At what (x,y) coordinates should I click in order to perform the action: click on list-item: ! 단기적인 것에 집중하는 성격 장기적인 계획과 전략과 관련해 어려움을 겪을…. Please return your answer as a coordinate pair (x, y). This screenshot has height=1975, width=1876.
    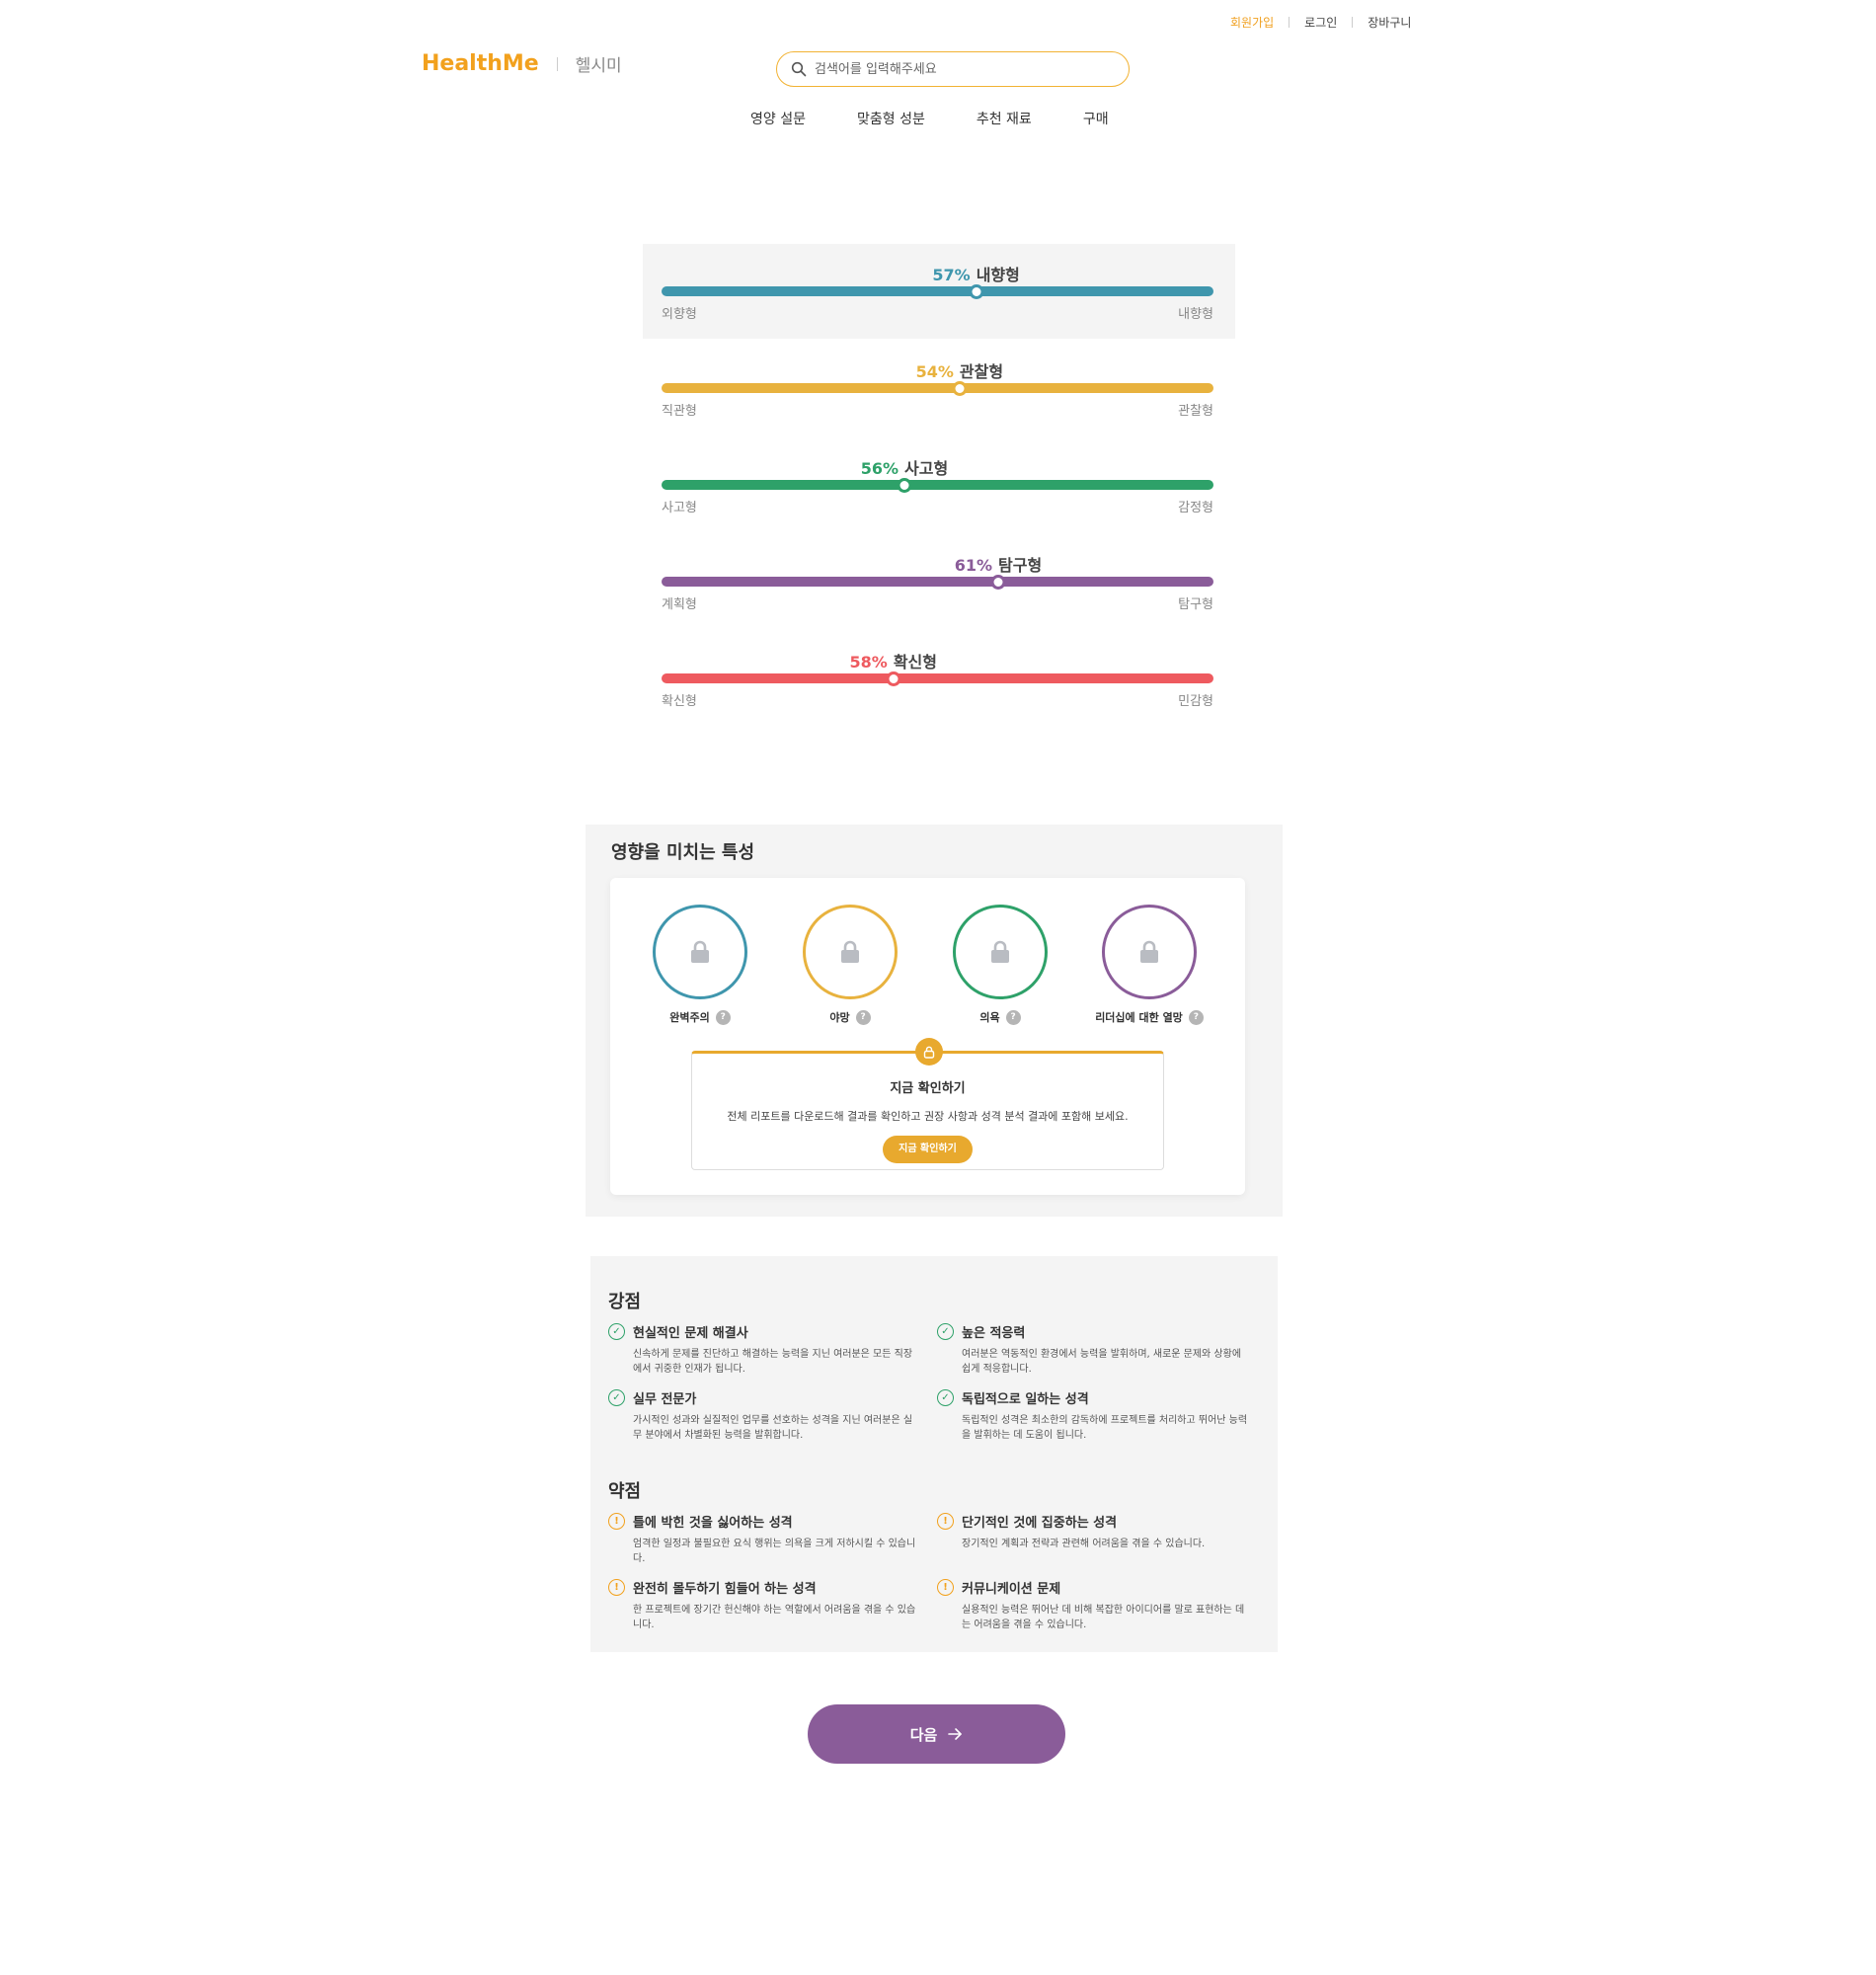
    Looking at the image, I should click on (1090, 1532).